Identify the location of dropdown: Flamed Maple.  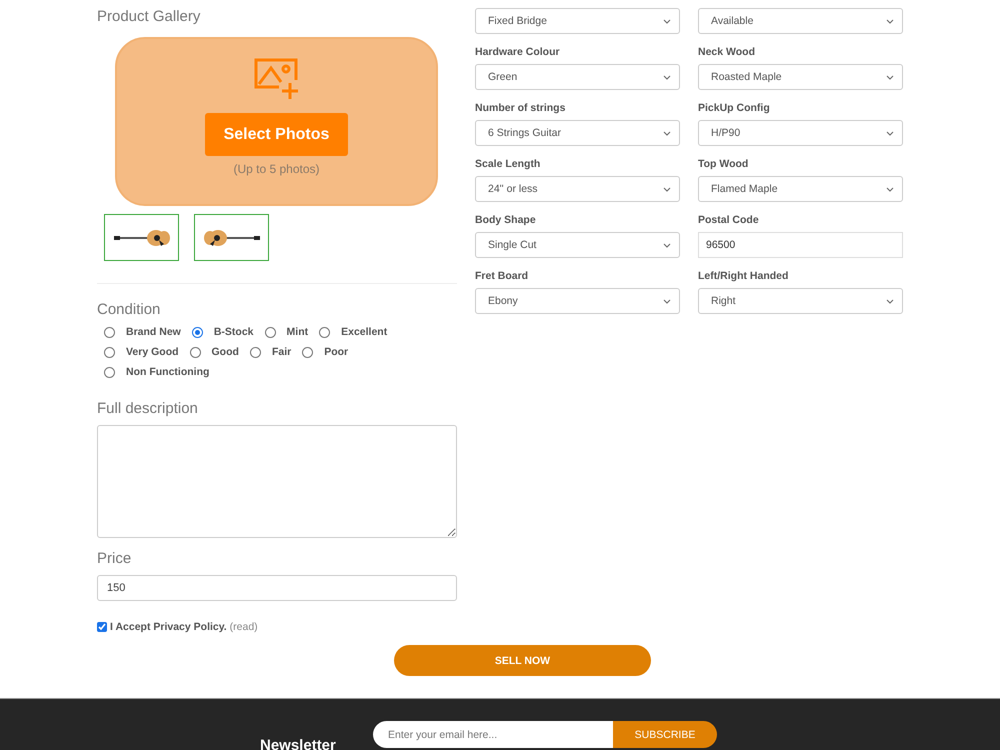
(800, 189).